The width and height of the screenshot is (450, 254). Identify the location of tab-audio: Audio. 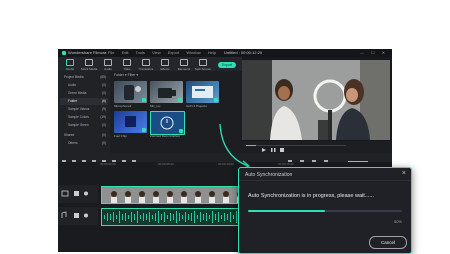
(108, 65).